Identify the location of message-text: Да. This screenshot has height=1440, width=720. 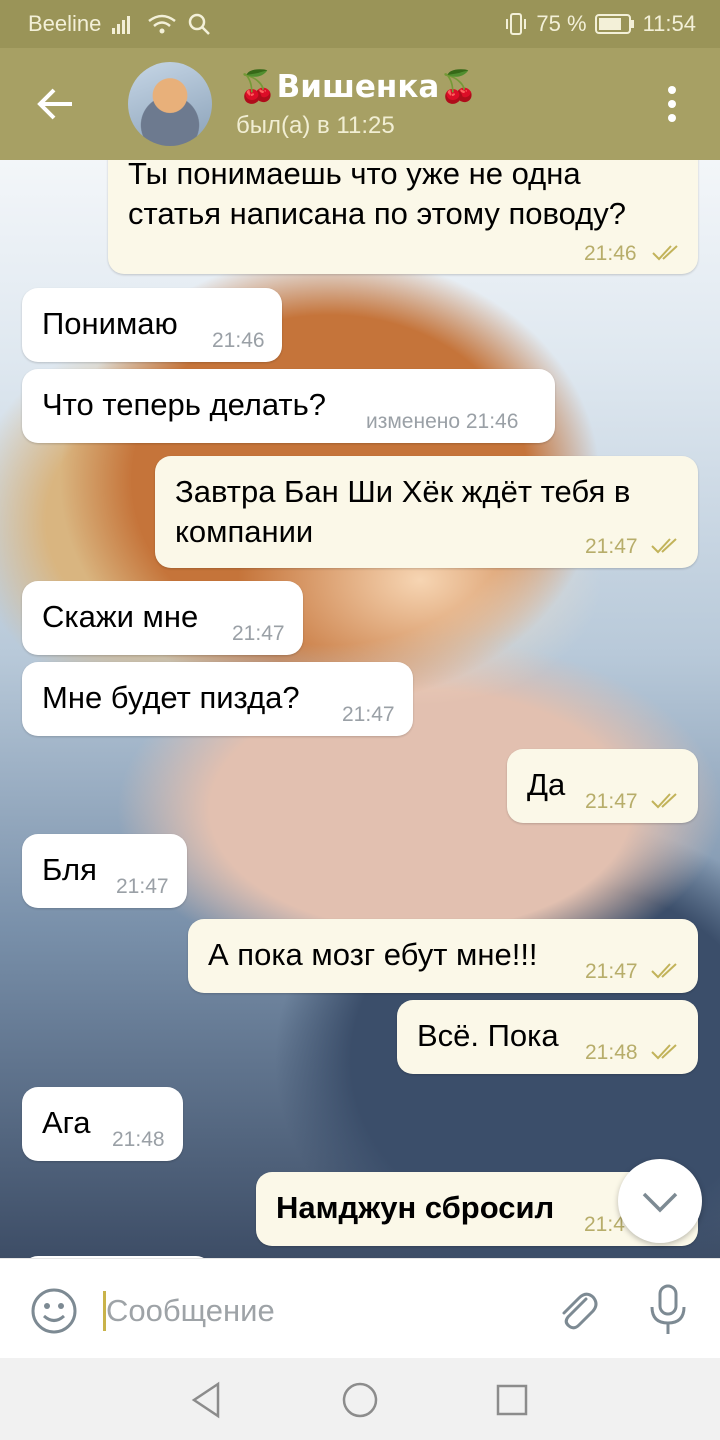
(546, 784).